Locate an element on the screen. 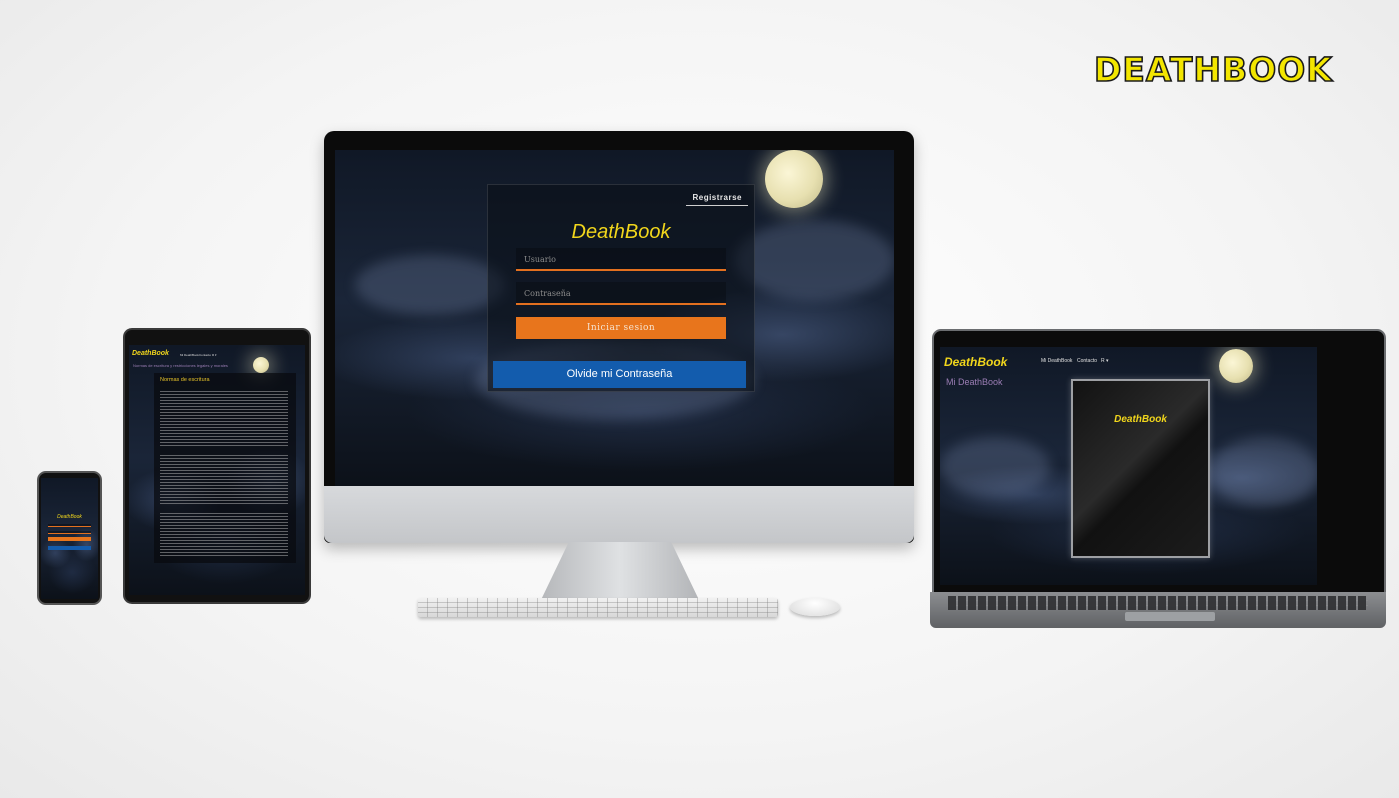  mouse is located at coordinates (815, 607).